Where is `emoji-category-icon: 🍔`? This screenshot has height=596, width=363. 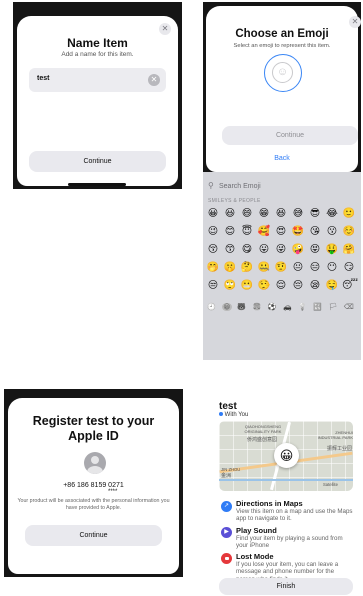
emoji-category-icon: 🍔 is located at coordinates (257, 307).